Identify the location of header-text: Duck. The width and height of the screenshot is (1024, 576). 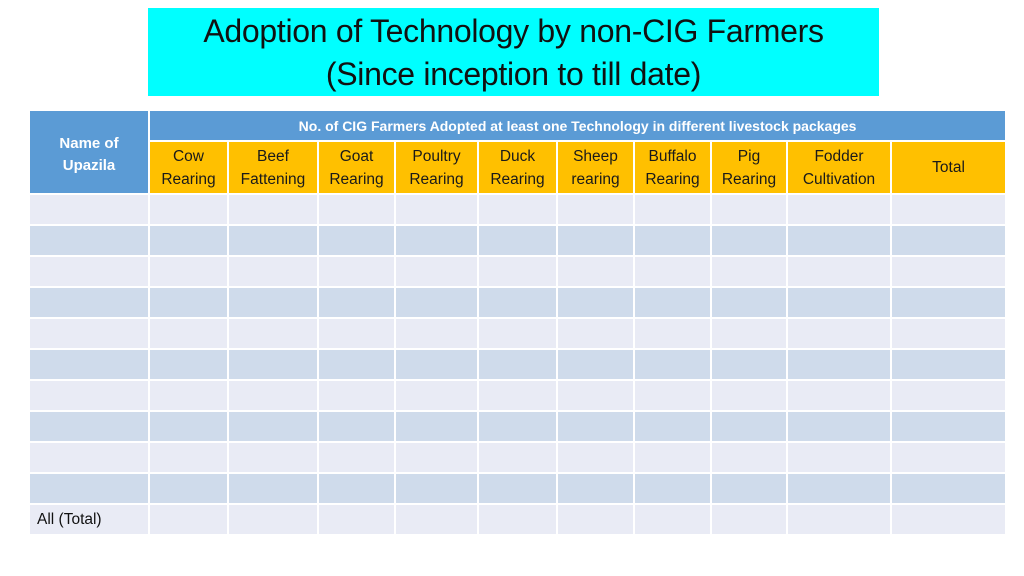
(517, 156).